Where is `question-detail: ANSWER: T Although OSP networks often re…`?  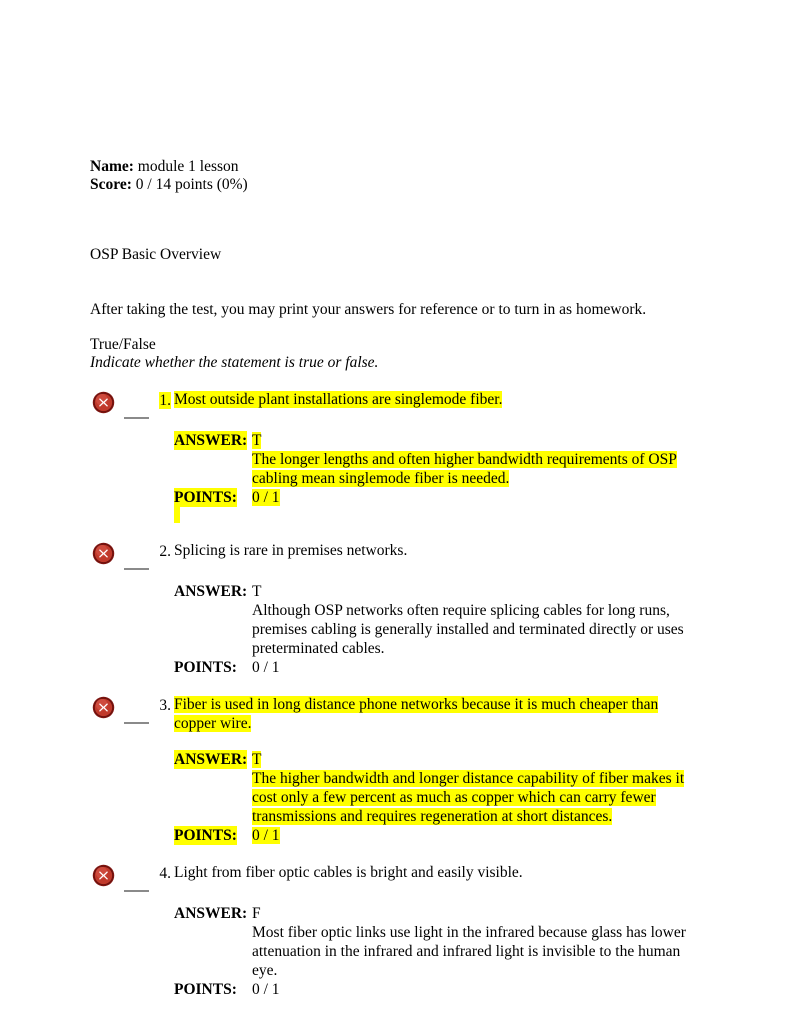 question-detail: ANSWER: T Although OSP networks often re… is located at coordinates (438, 629).